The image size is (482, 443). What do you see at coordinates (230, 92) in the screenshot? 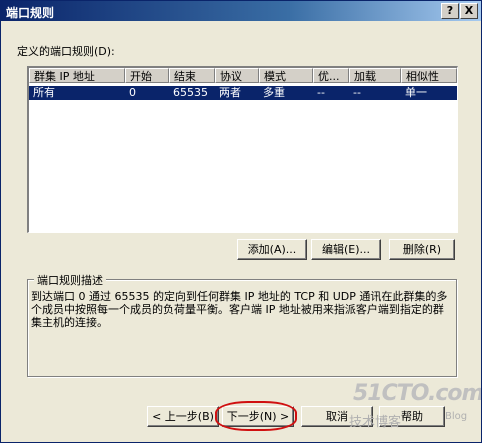
I see `cell-protocol: 两者` at bounding box center [230, 92].